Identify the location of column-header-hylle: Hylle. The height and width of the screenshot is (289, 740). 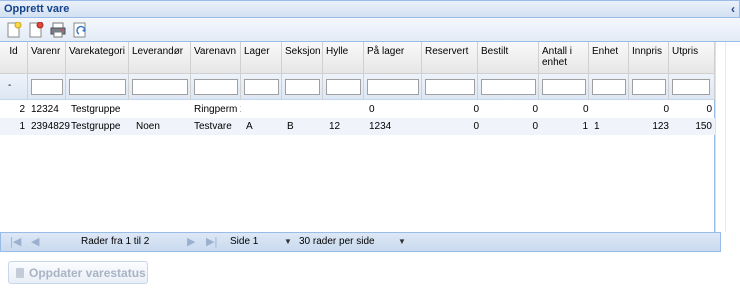
(343, 58).